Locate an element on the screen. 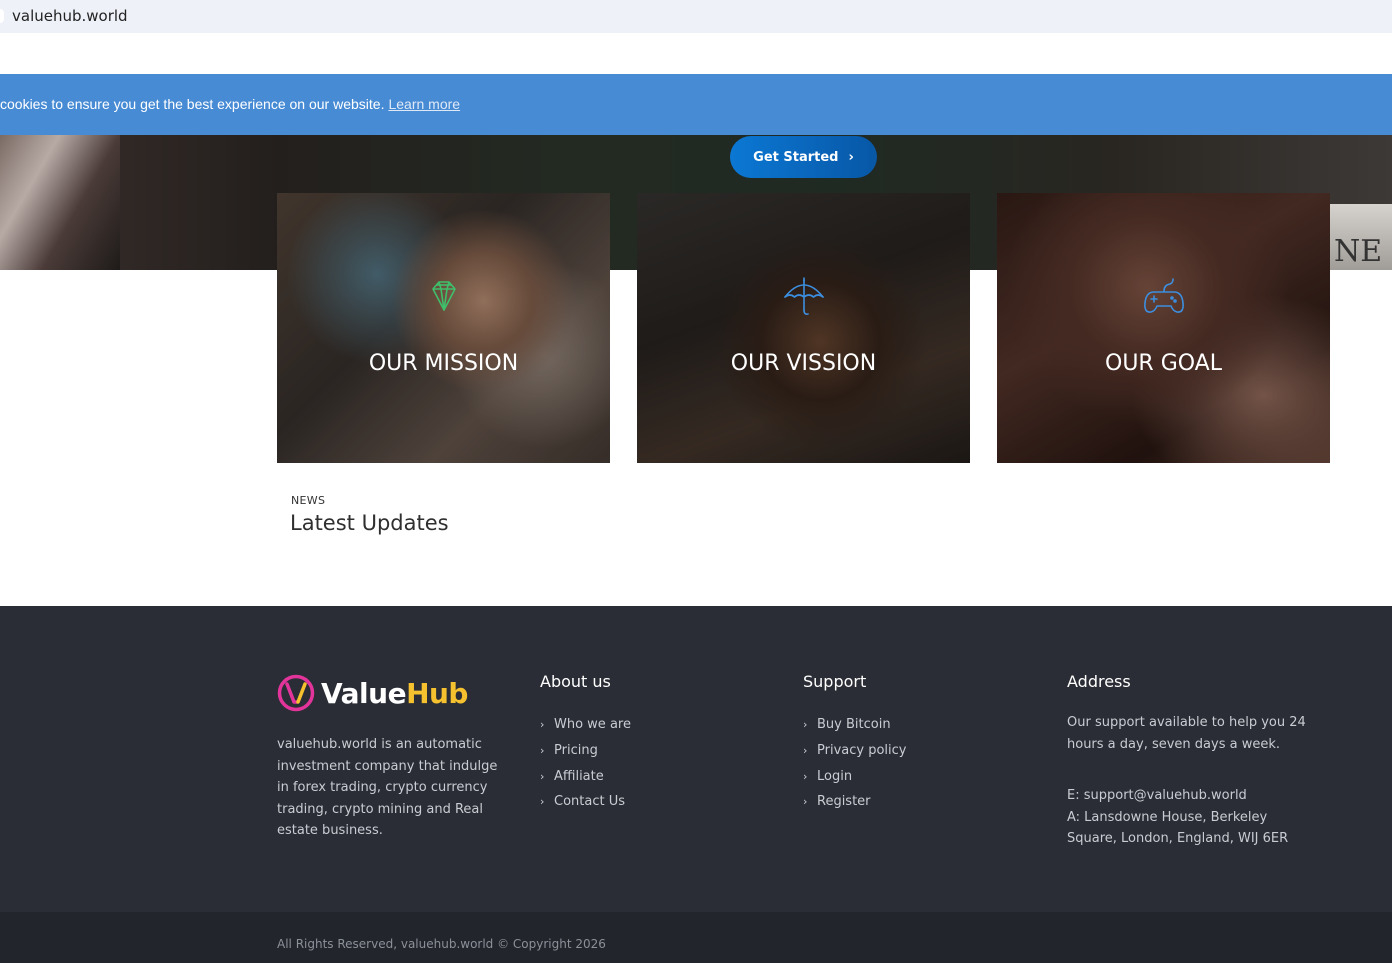  card-our-mission: OUR MISSION is located at coordinates (443, 328).